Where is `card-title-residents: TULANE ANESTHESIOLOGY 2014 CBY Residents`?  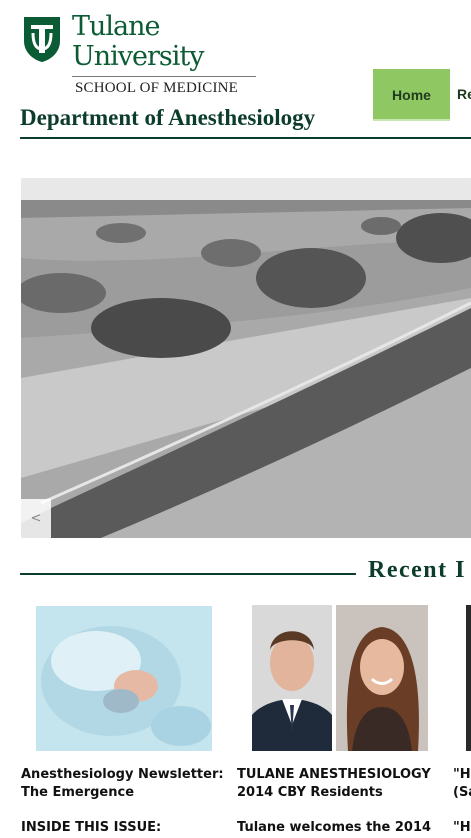
card-title-residents: TULANE ANESTHESIOLOGY 2014 CBY Residents is located at coordinates (339, 784).